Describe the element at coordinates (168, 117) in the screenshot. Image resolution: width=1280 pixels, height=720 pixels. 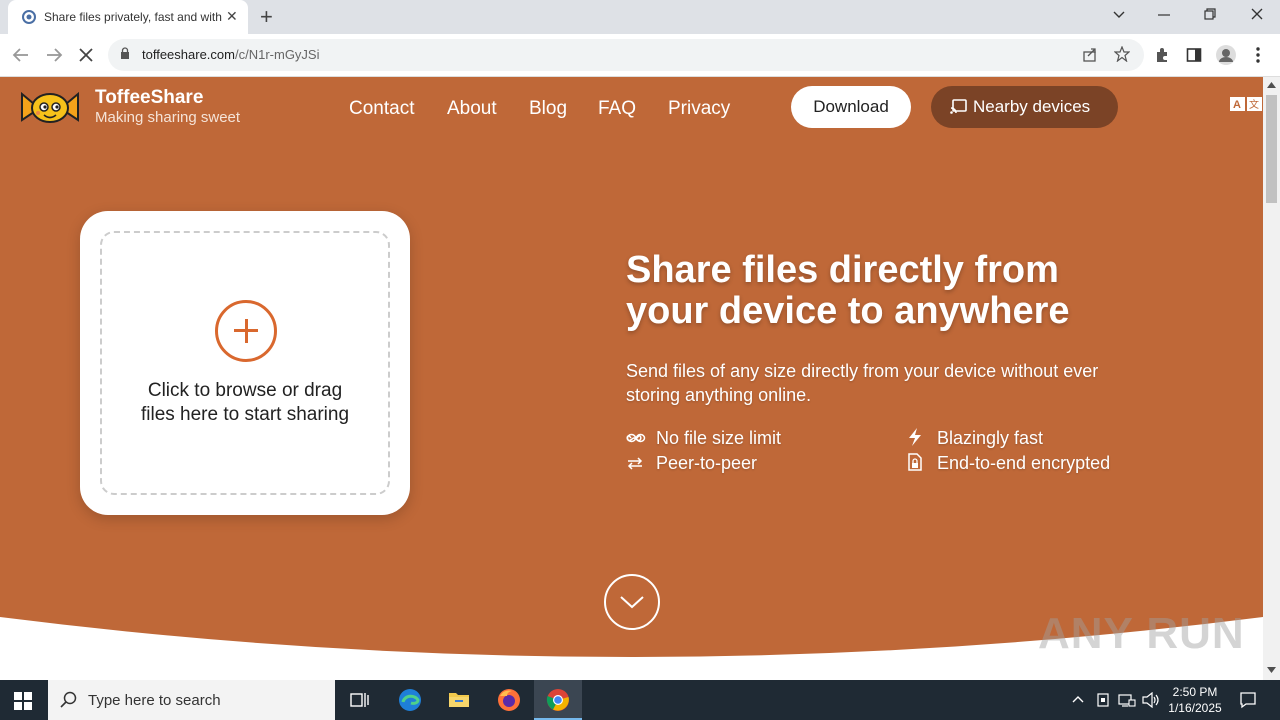
I see `brand-tagline: Making sharing sweet` at that location.